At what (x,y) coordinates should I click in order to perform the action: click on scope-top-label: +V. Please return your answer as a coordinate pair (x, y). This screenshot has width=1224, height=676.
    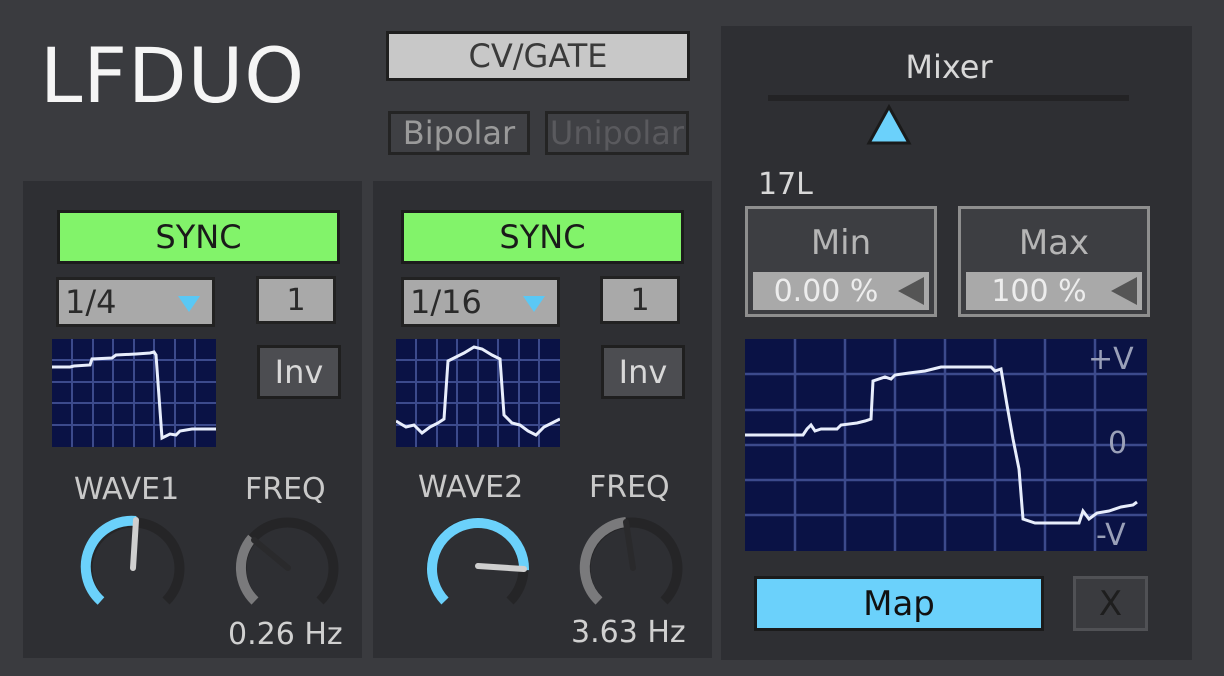
    Looking at the image, I should click on (1111, 359).